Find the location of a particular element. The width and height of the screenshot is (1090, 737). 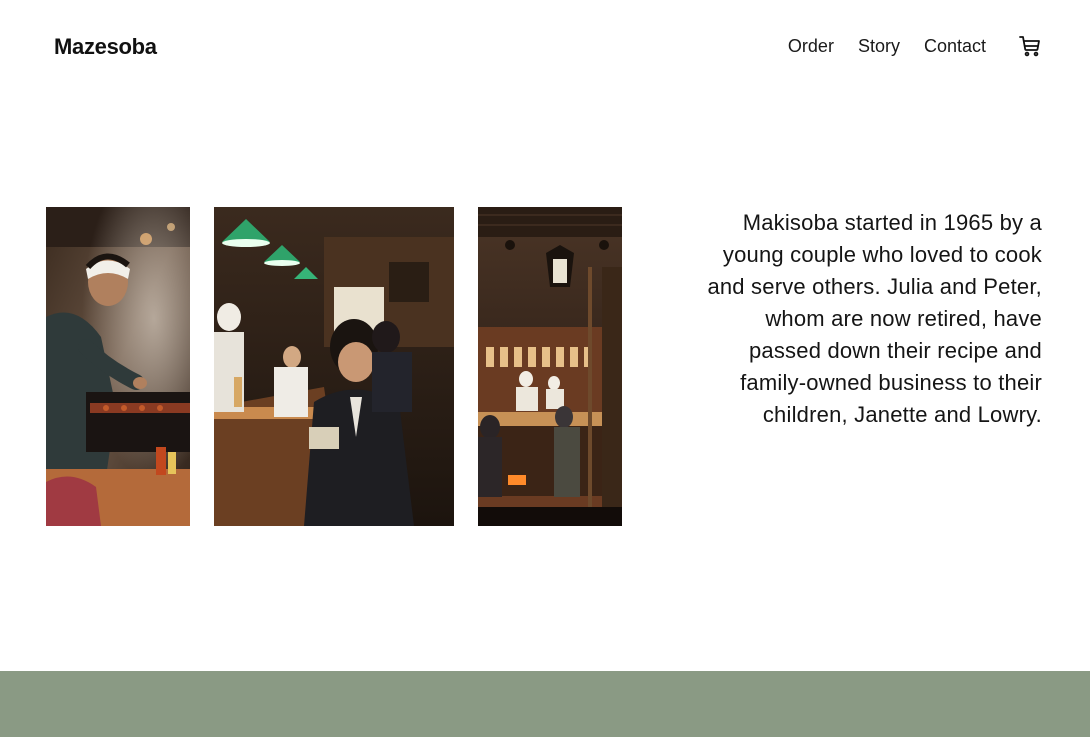

footer-band is located at coordinates (545, 704).